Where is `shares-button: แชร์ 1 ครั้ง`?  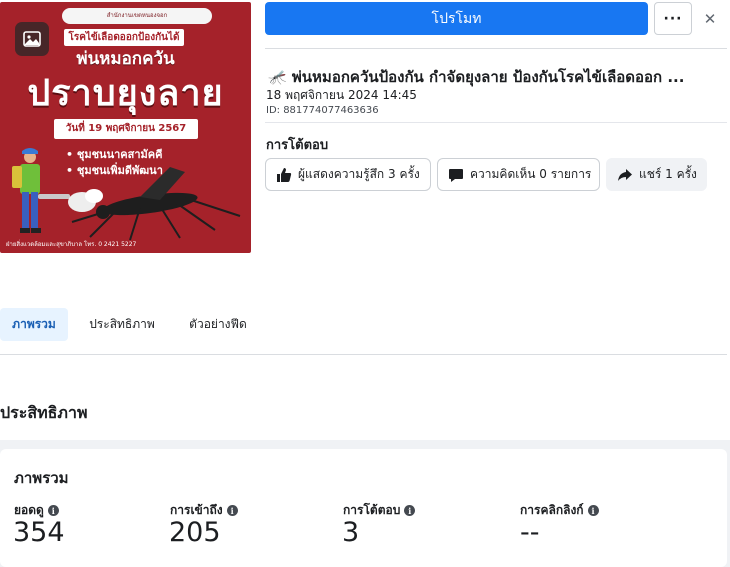
shares-button: แชร์ 1 ครั้ง is located at coordinates (656, 174).